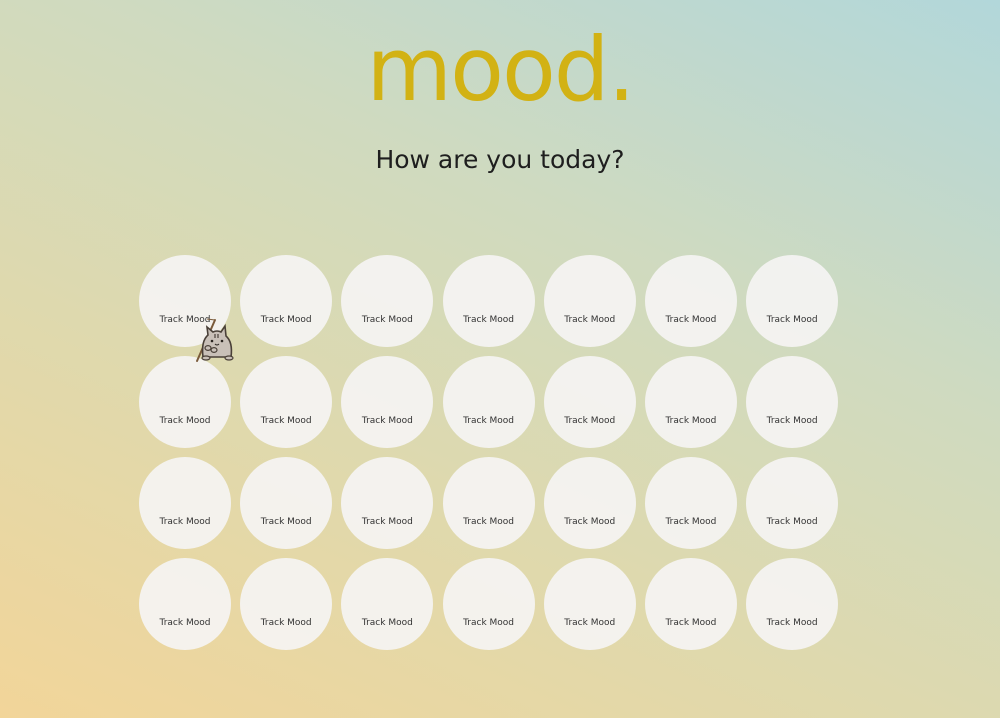 The height and width of the screenshot is (718, 1000). I want to click on app-logo: mood., so click(500, 69).